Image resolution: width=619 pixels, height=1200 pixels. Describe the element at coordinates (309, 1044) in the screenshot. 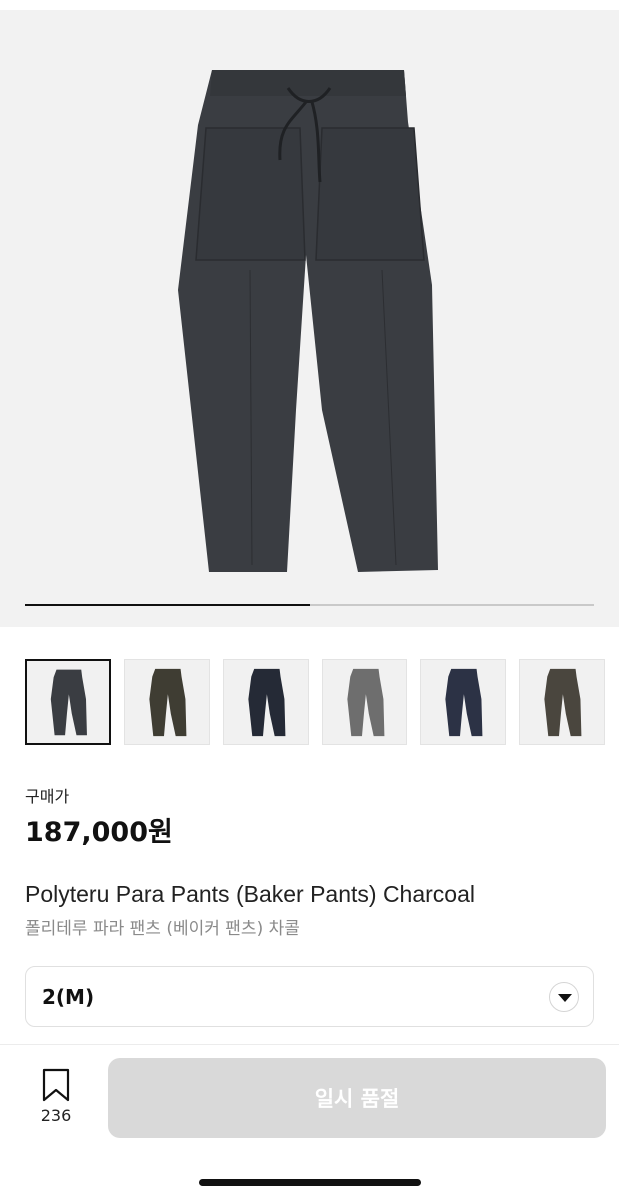

I see `footer-divider` at that location.